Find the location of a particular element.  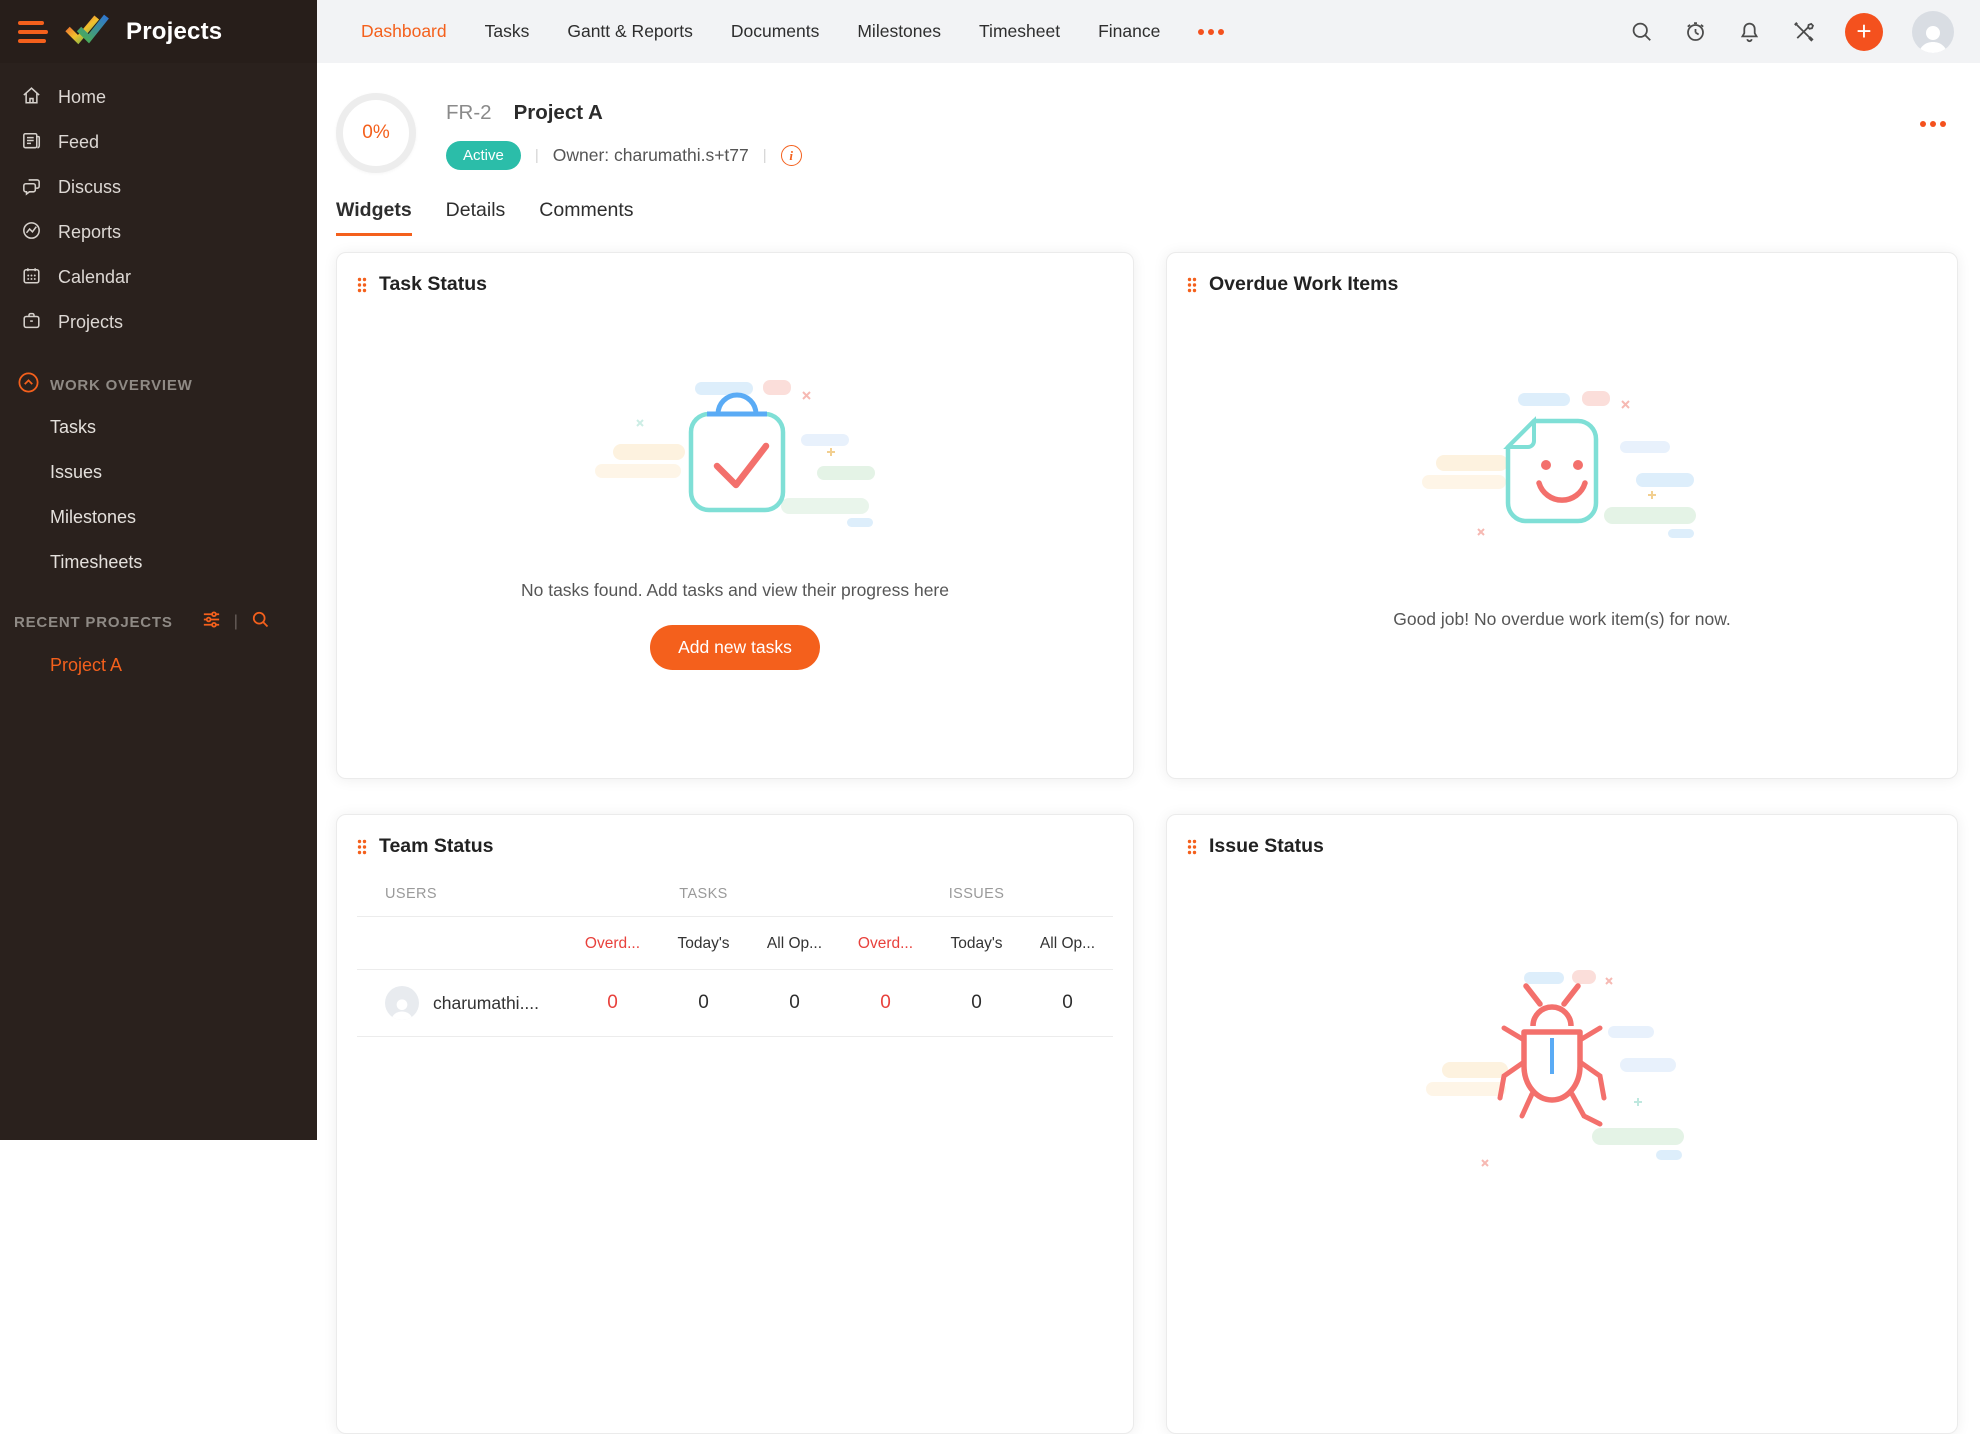

status-badge: Active is located at coordinates (483, 155).